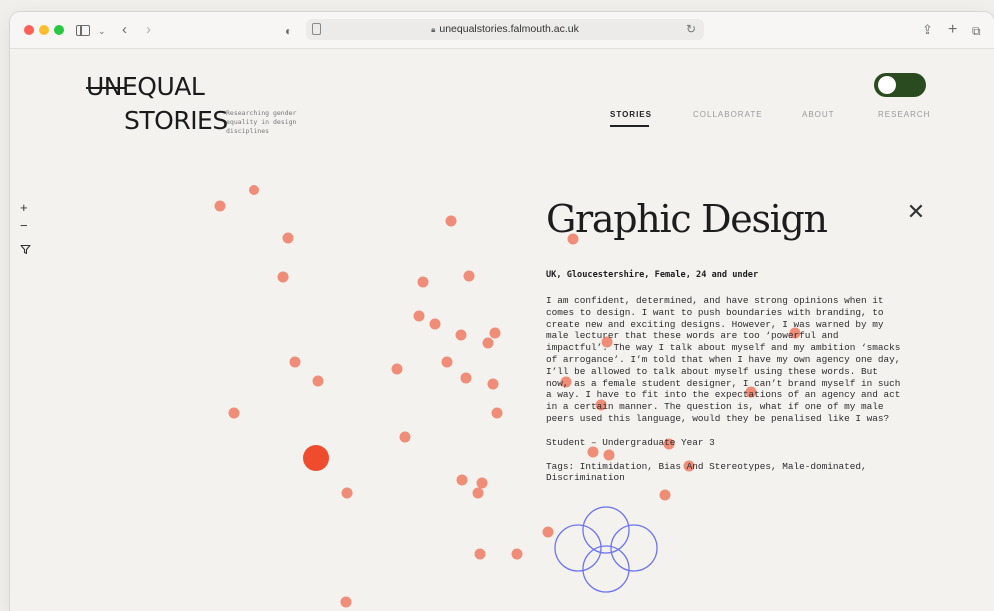 The image size is (994, 611). Describe the element at coordinates (630, 442) in the screenshot. I see `story-level: Student – Undergraduate Year 3` at that location.